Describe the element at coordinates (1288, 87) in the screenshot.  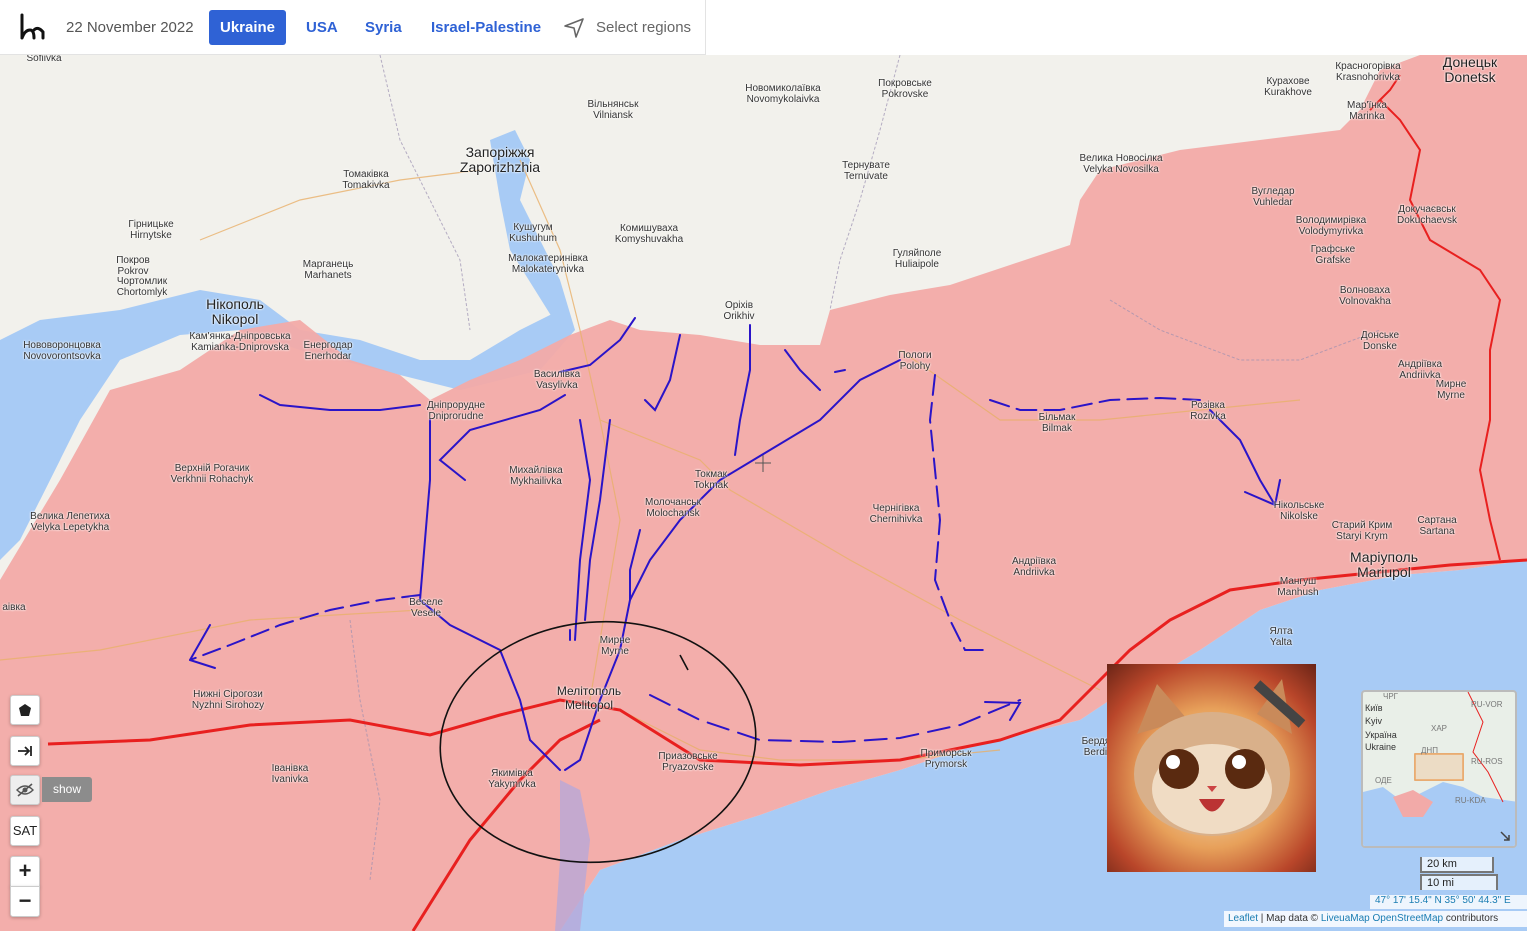
I see `label-kurakhove: Курахове Kurakhove` at that location.